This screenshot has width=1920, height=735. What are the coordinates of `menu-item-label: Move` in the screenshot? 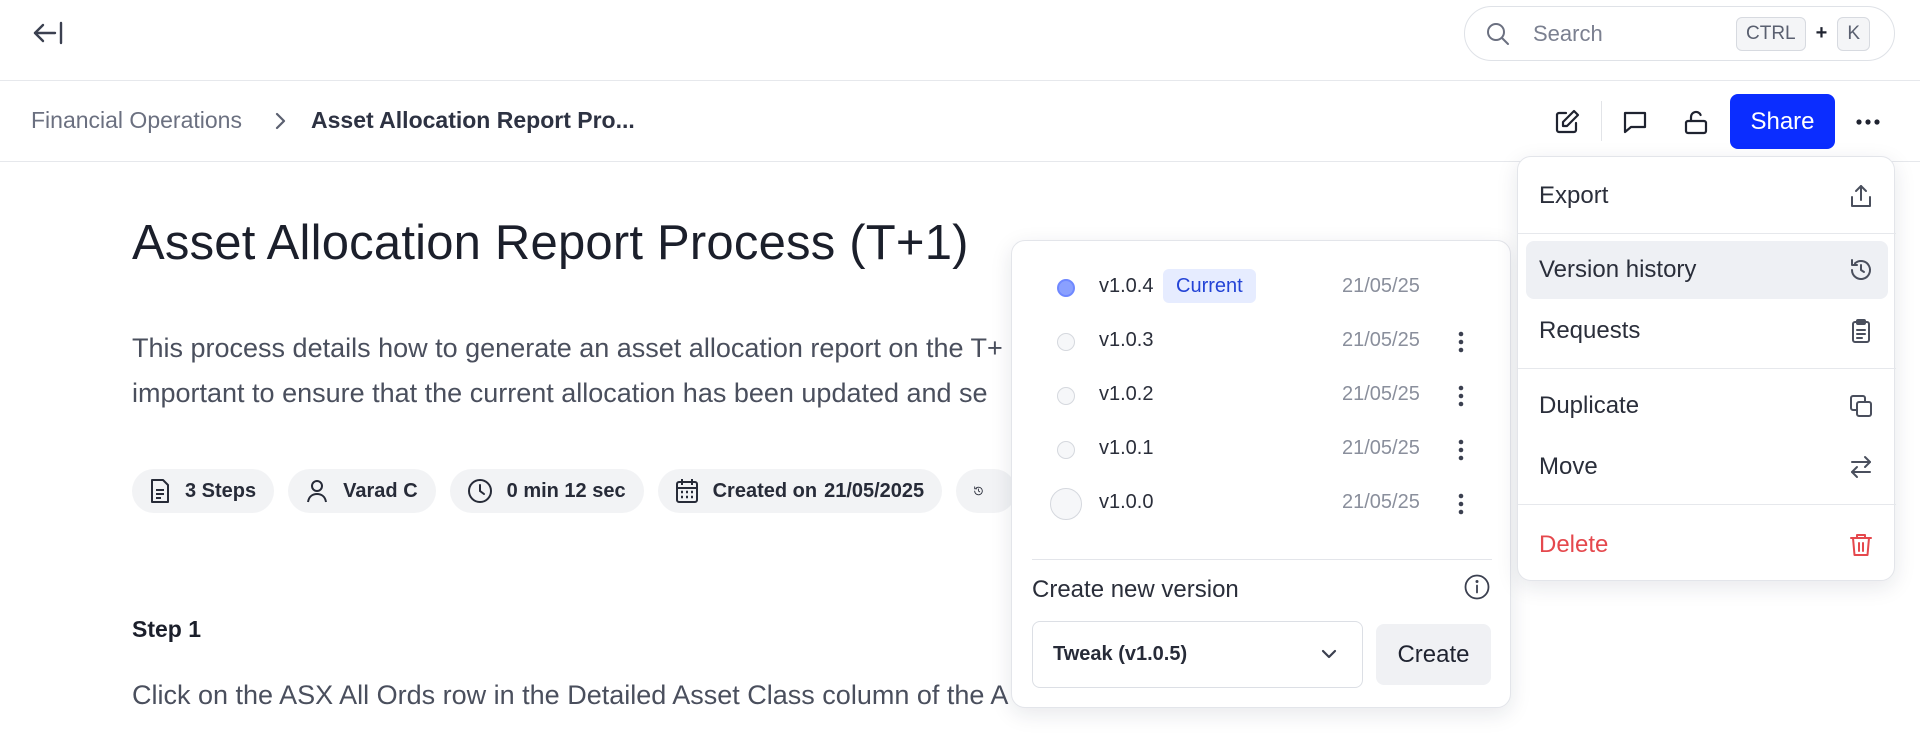 It's located at (1568, 466).